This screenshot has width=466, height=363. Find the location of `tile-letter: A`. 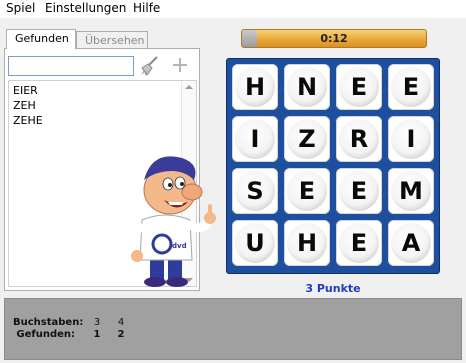

tile-letter: A is located at coordinates (411, 243).